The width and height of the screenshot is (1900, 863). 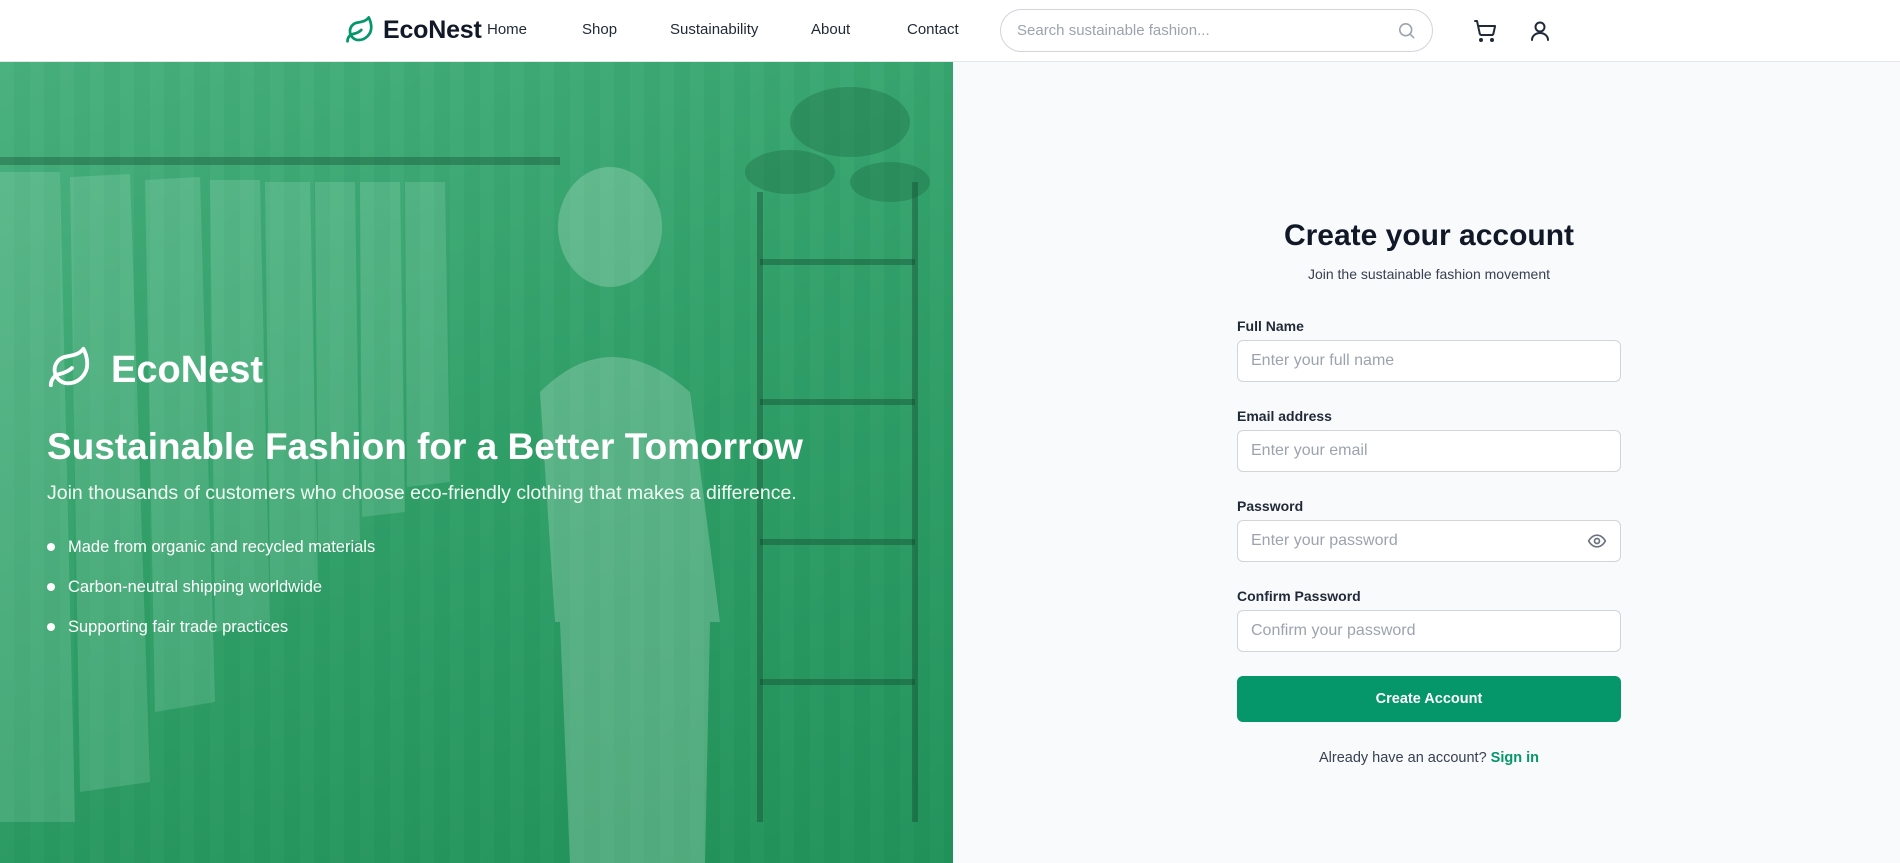 I want to click on create-account-button: Create Account, so click(x=1429, y=699).